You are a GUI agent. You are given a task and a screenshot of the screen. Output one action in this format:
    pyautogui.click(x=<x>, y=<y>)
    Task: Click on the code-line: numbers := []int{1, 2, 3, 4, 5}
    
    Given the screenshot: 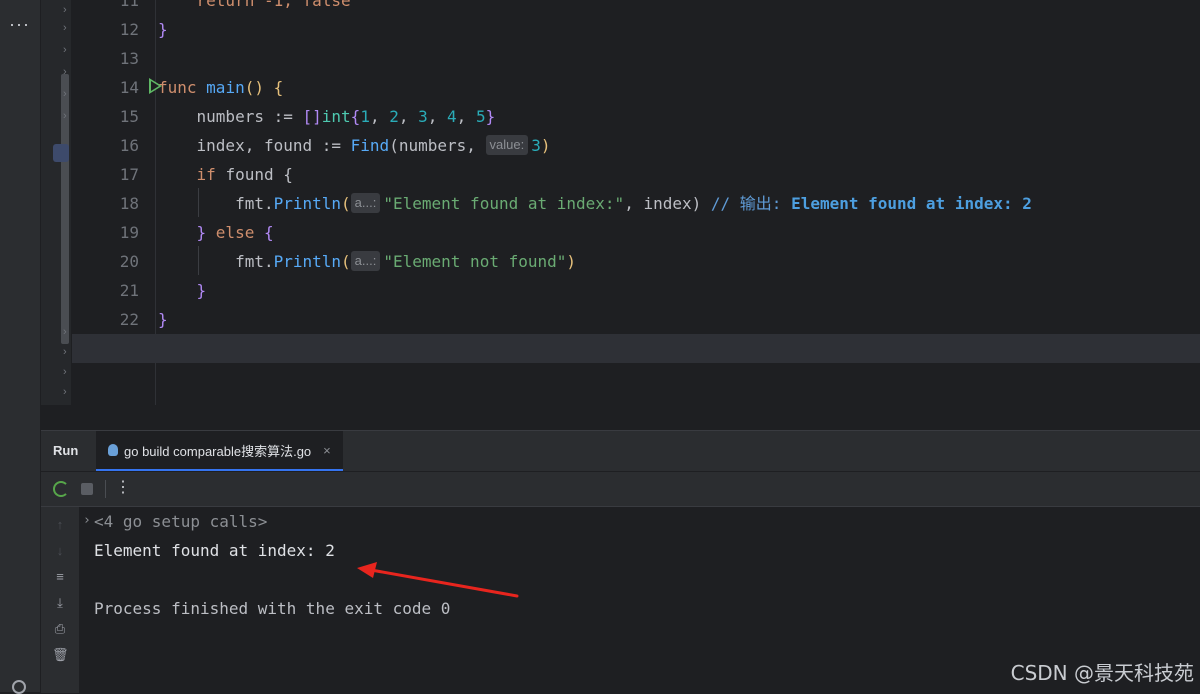 What is the action you would take?
    pyautogui.click(x=346, y=116)
    